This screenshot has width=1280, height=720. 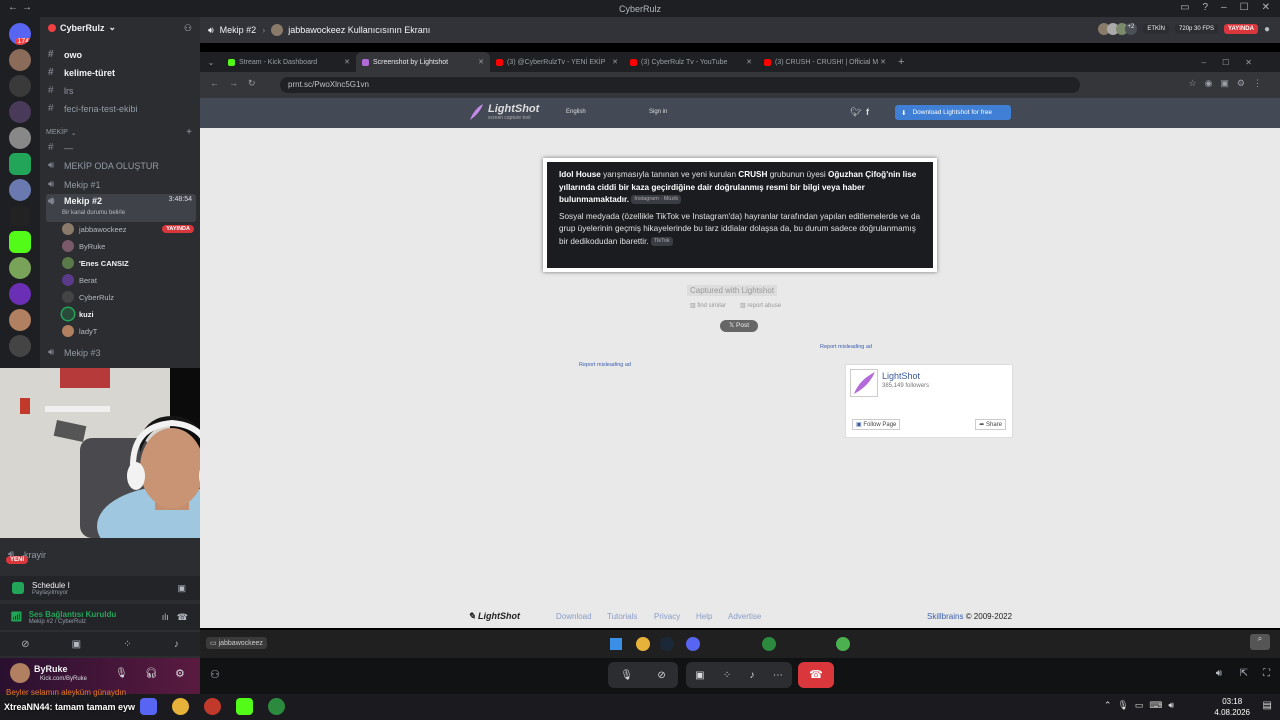 I want to click on window-controls: –☐✕, so click(x=1235, y=62).